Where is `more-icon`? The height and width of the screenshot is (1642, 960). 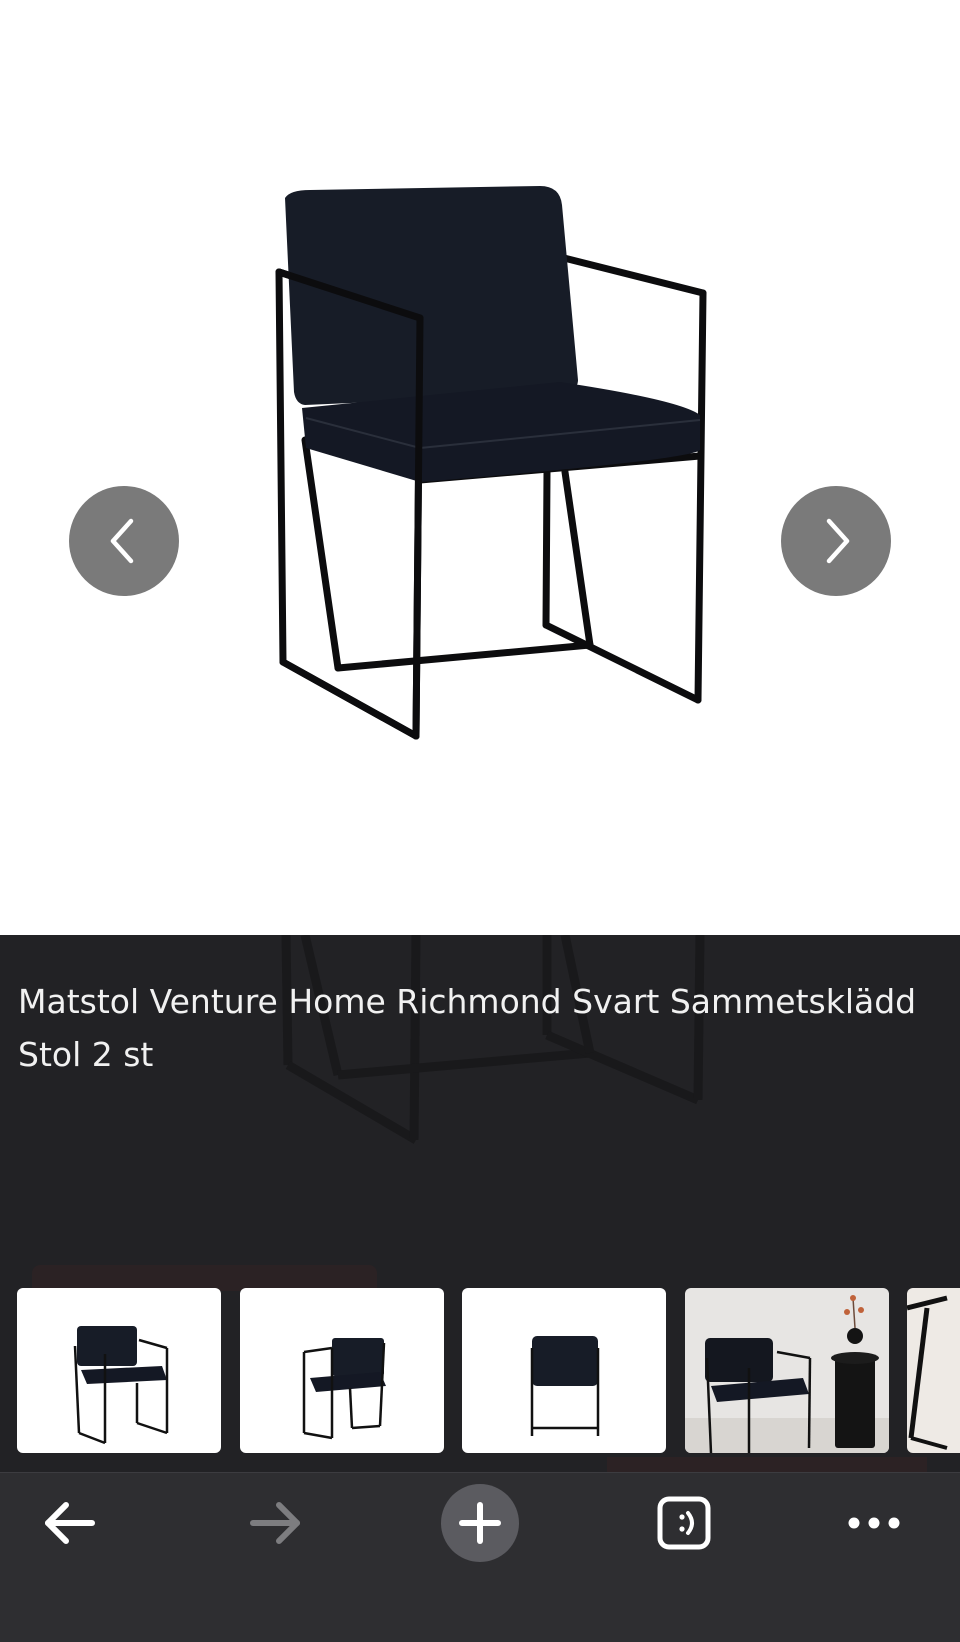 more-icon is located at coordinates (874, 1523).